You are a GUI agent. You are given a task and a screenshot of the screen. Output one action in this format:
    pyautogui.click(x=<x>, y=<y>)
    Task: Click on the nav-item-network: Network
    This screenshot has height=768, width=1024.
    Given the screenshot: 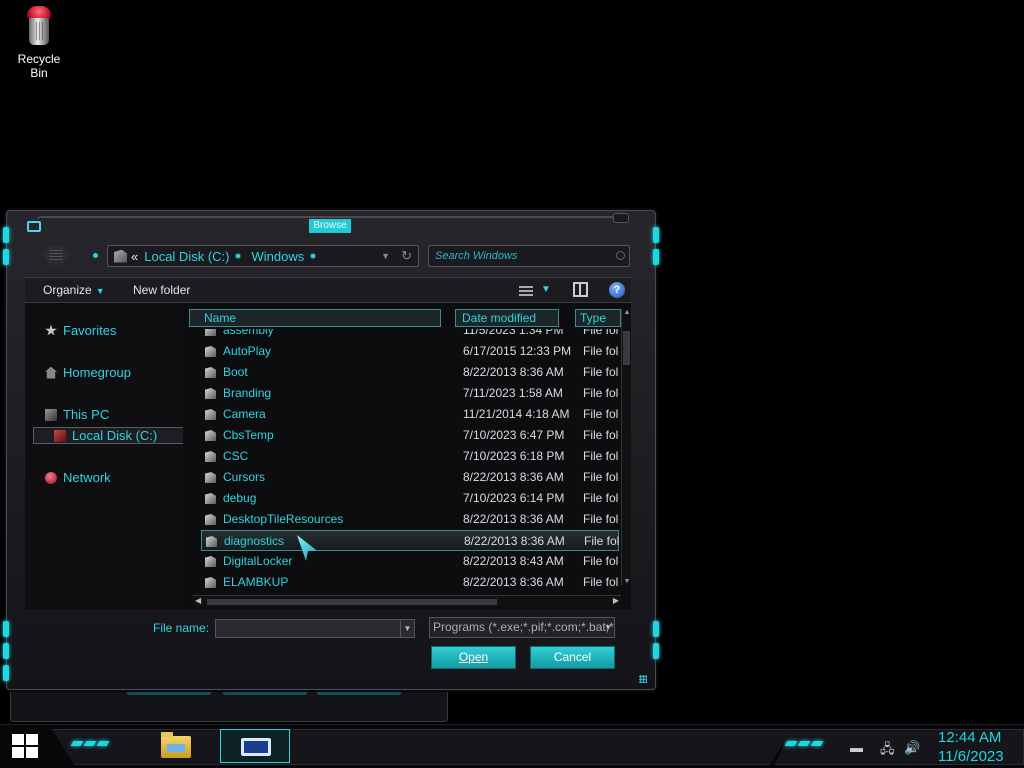 What is the action you would take?
    pyautogui.click(x=78, y=477)
    